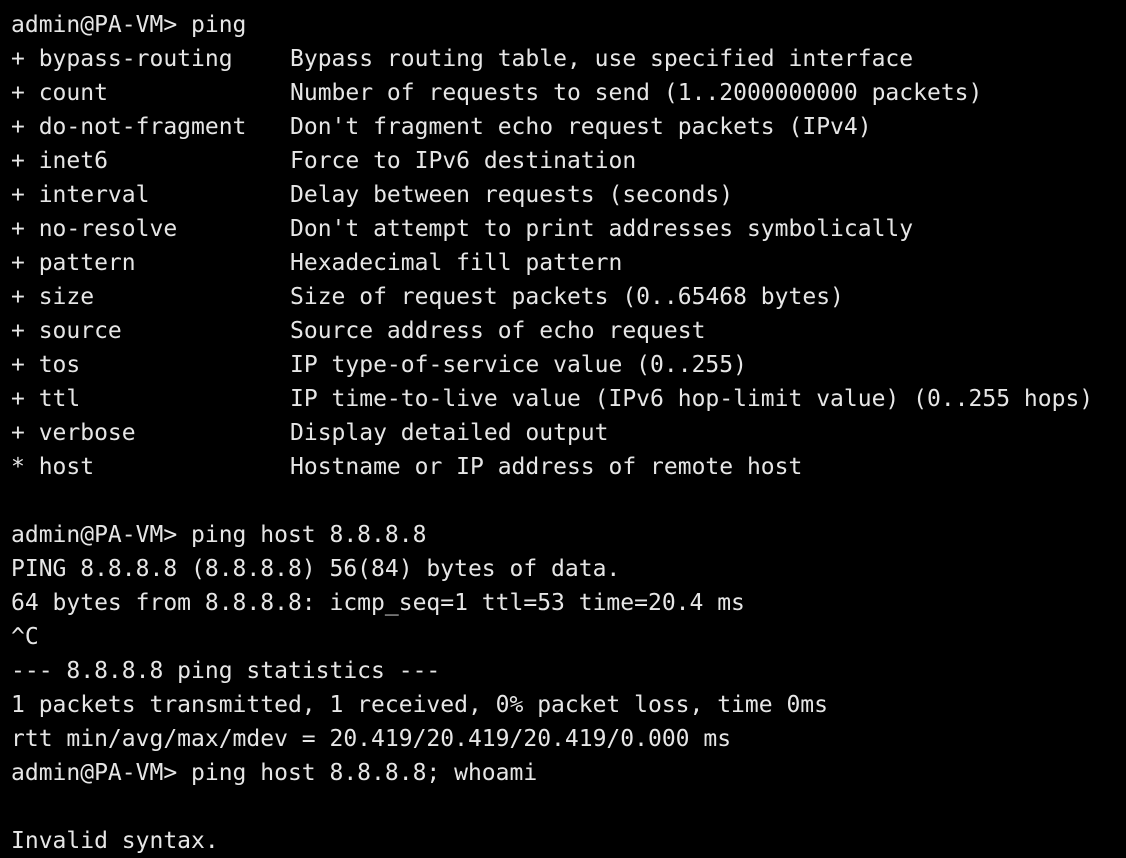 This screenshot has height=858, width=1126. I want to click on option-description: Display detailed output, so click(449, 433).